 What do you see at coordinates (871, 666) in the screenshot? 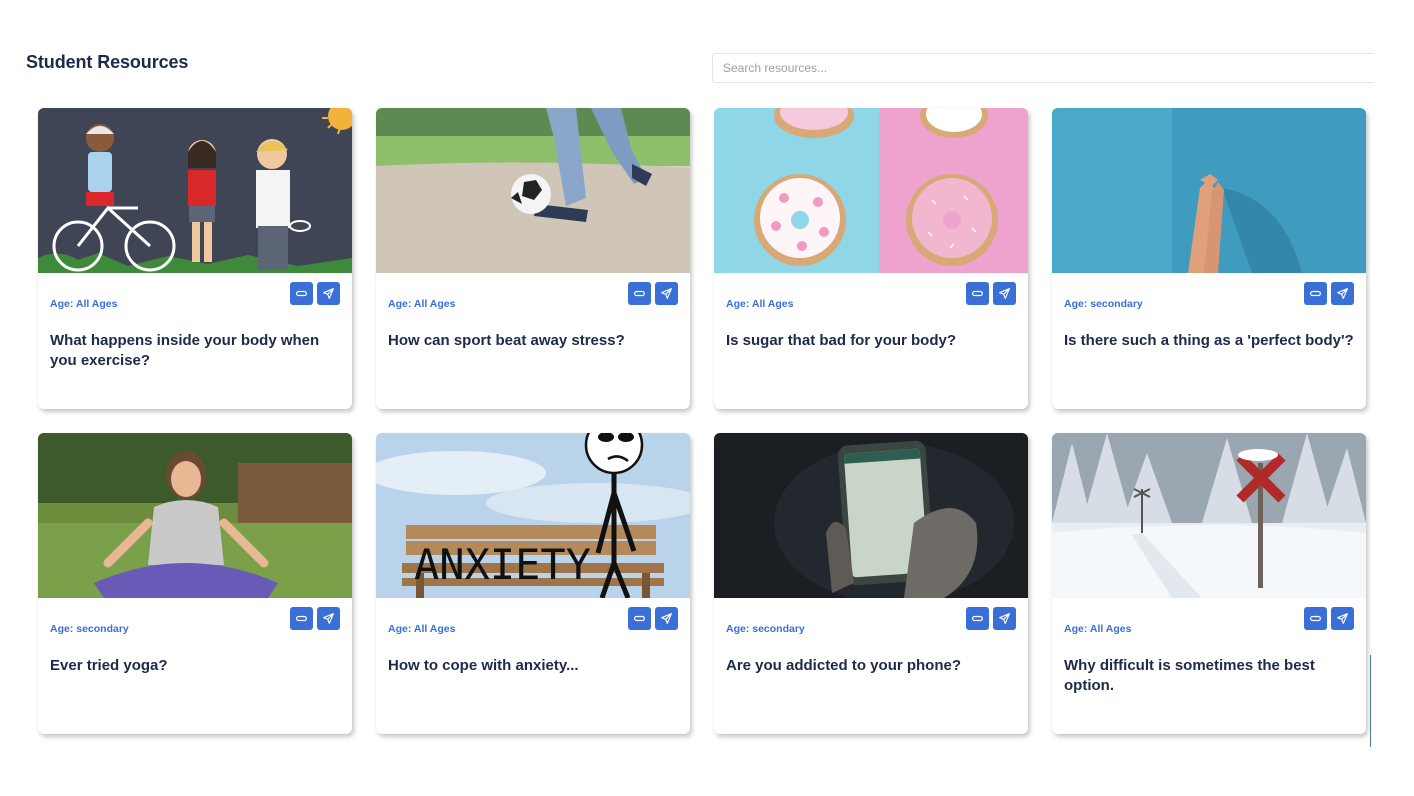
I see `card-title: Are you addicted to your phone?` at bounding box center [871, 666].